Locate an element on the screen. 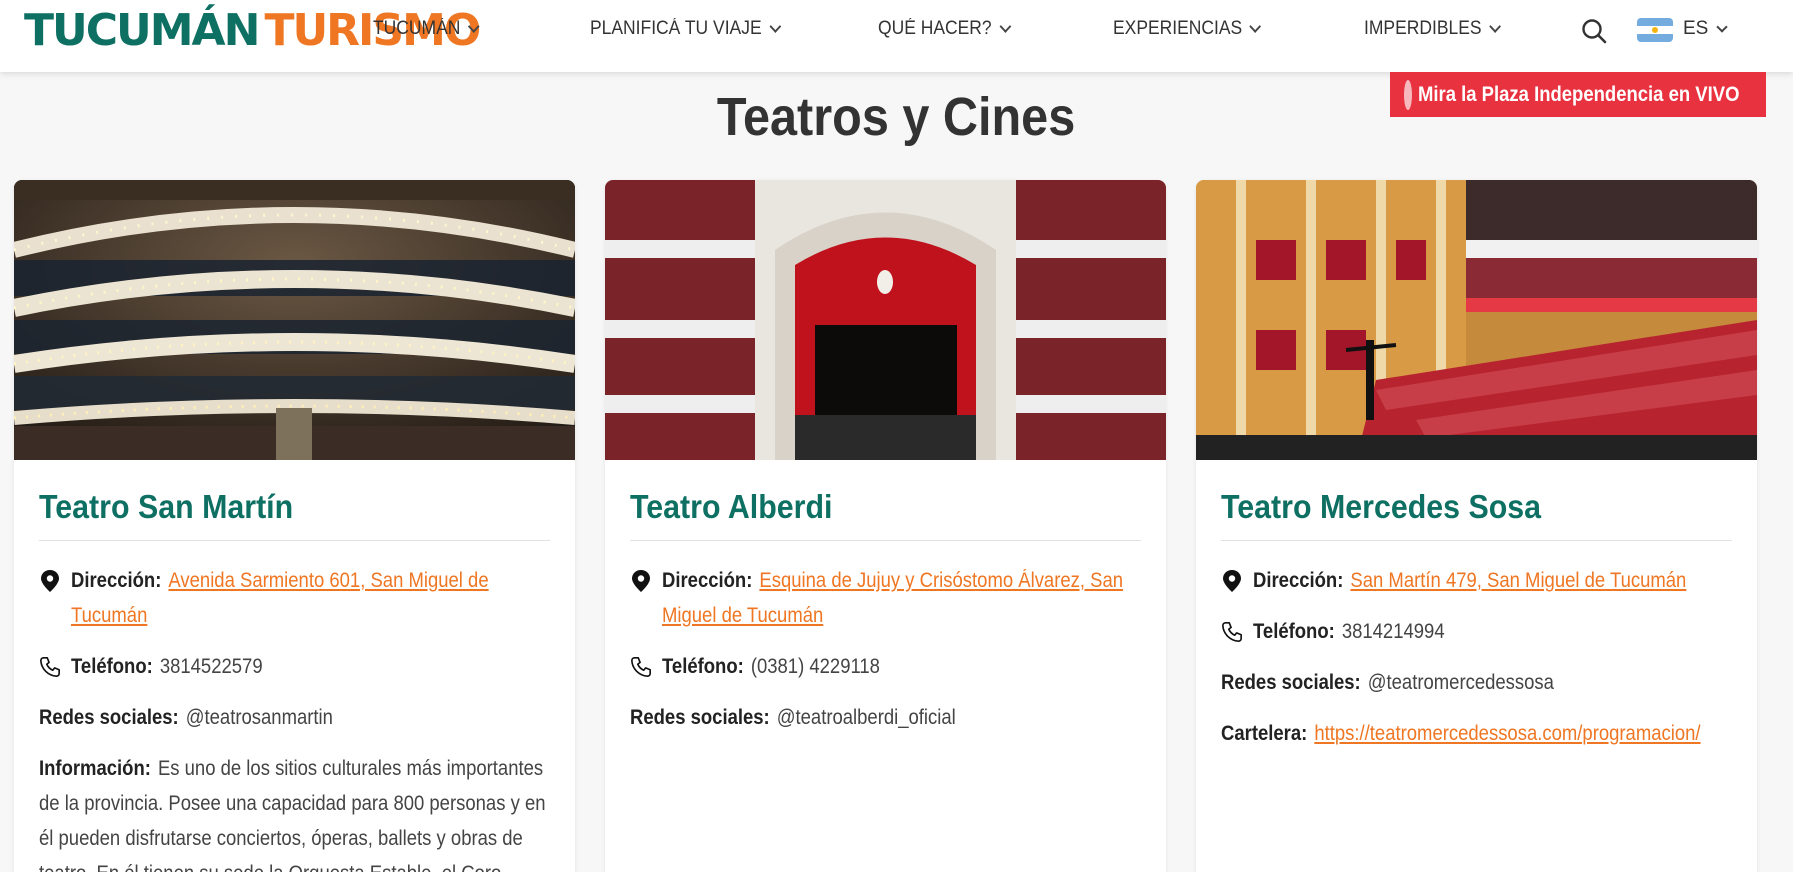 The image size is (1793, 872). nav-item-experiencias: EXPERIENCIAS is located at coordinates (1187, 29).